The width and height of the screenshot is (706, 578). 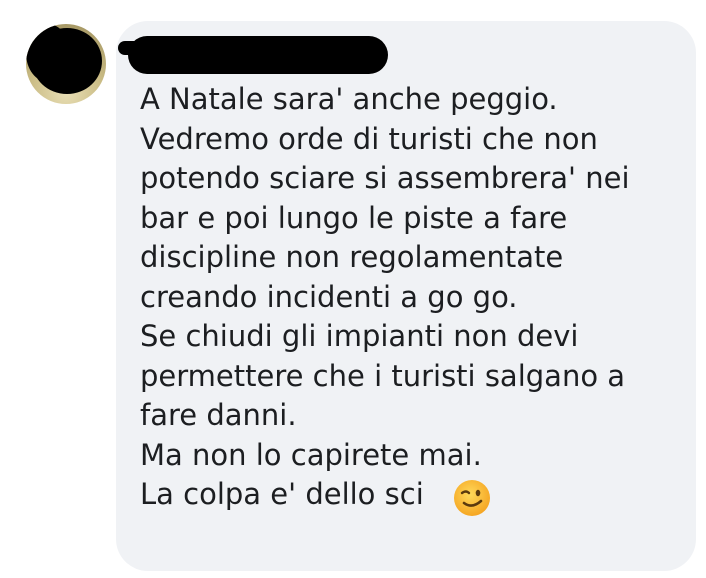 I want to click on comment-line: potendo sciare si assembrera' nei, so click(x=385, y=178).